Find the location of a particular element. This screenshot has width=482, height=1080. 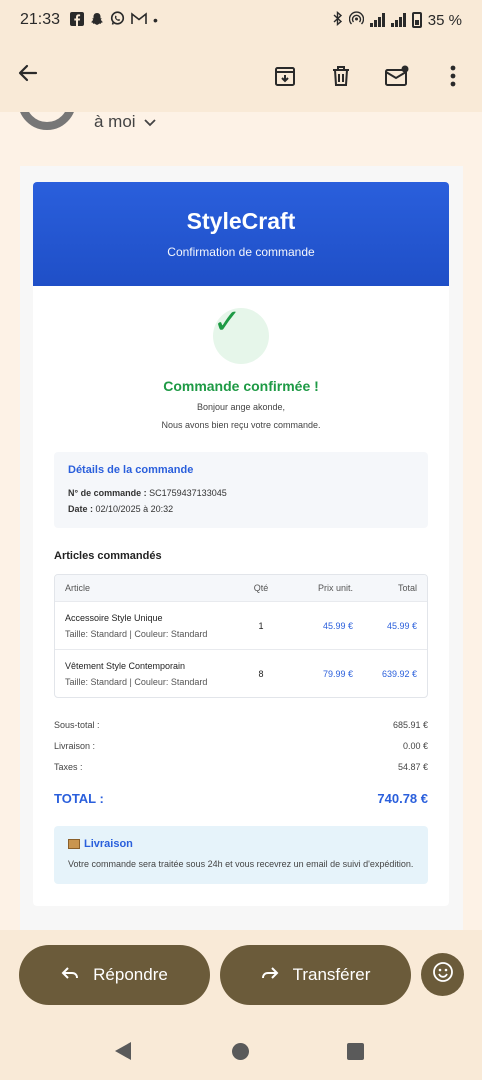

table-header: Article Qté Prix unit. Total is located at coordinates (241, 588).